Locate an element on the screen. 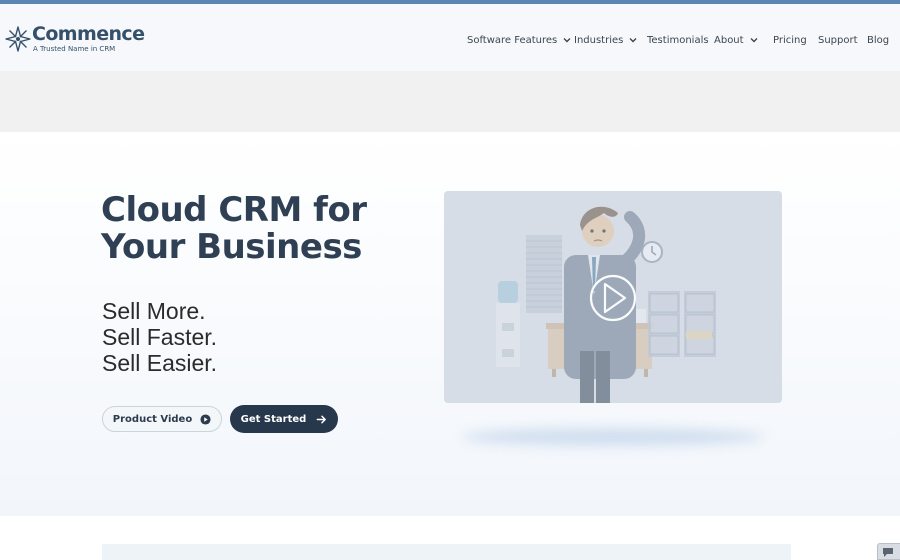  nav-item-about: About is located at coordinates (736, 40).